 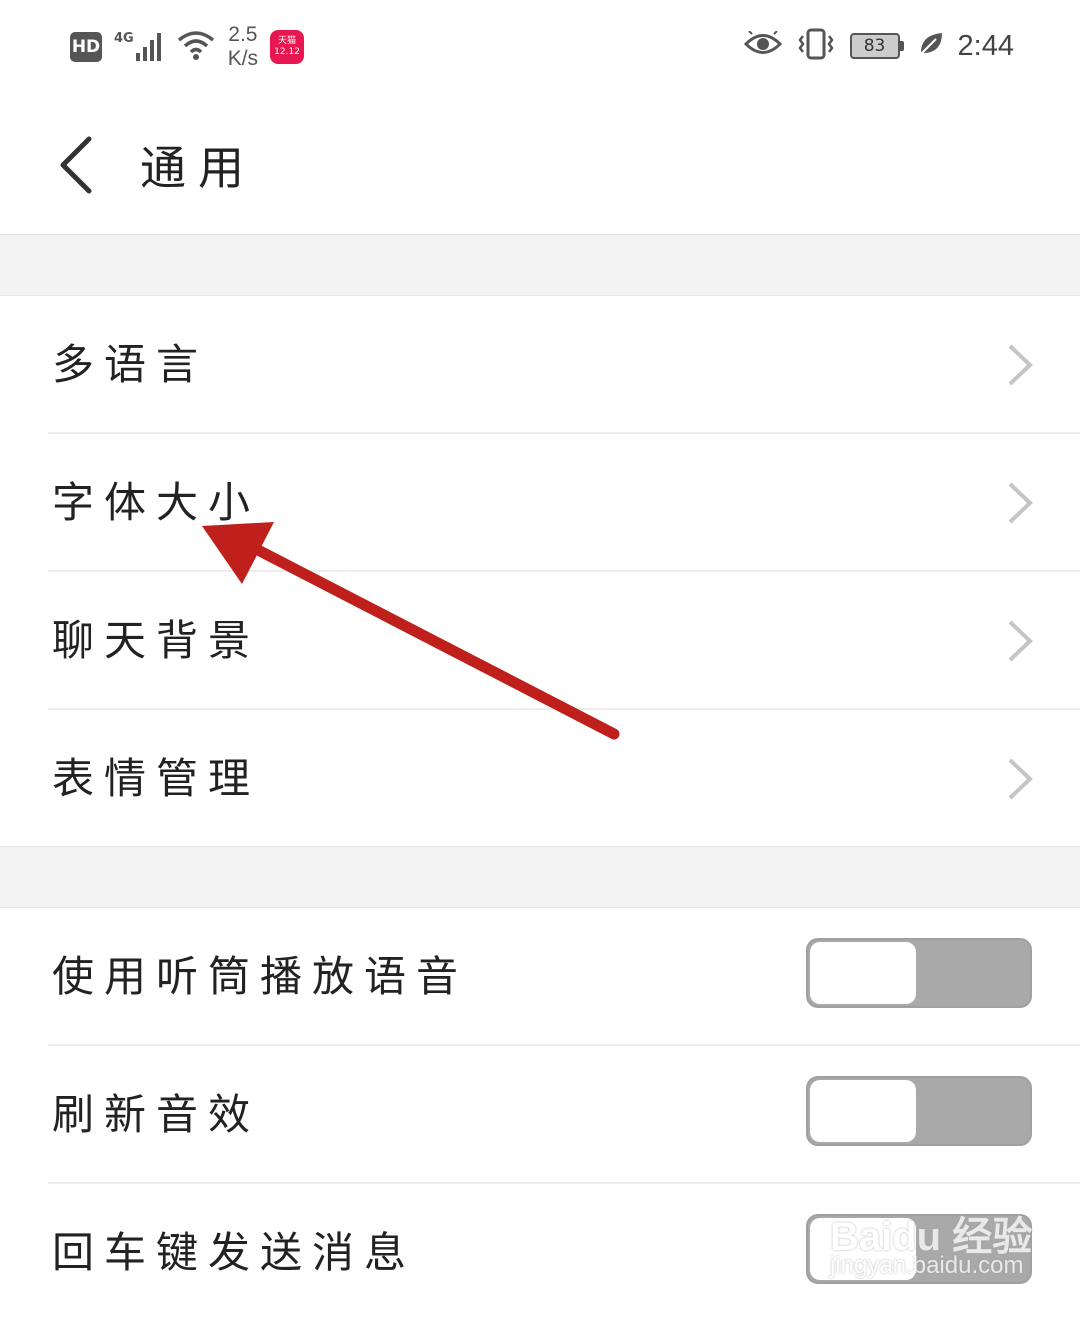 What do you see at coordinates (156, 502) in the screenshot?
I see `row-label: 字体大小` at bounding box center [156, 502].